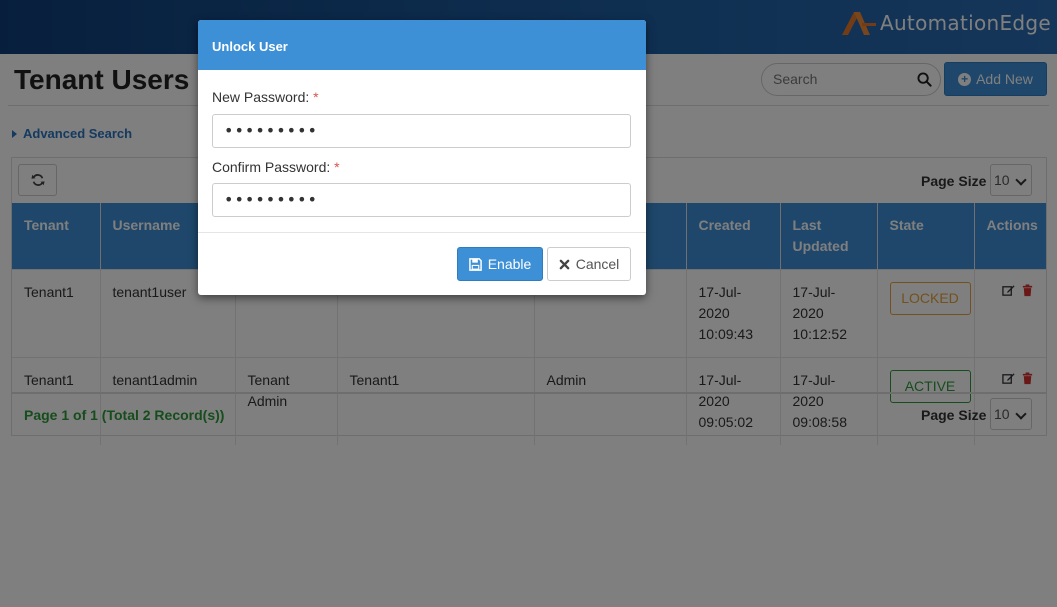 The image size is (1057, 607). I want to click on confirm-password-label: Confirm Password:, so click(271, 167).